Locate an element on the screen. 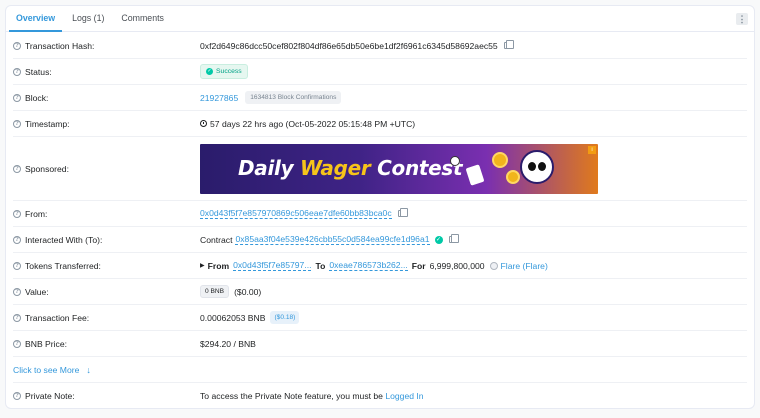 The height and width of the screenshot is (418, 760). row-status: ? Status: ✓ Success is located at coordinates (380, 72).